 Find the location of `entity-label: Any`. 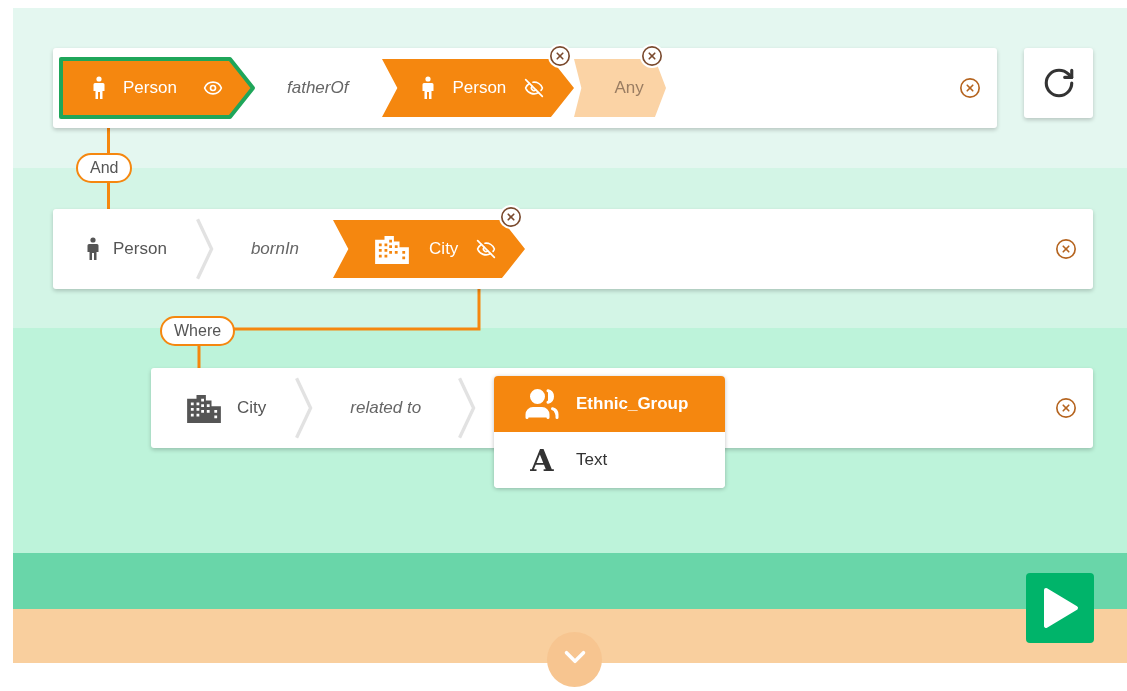

entity-label: Any is located at coordinates (629, 88).